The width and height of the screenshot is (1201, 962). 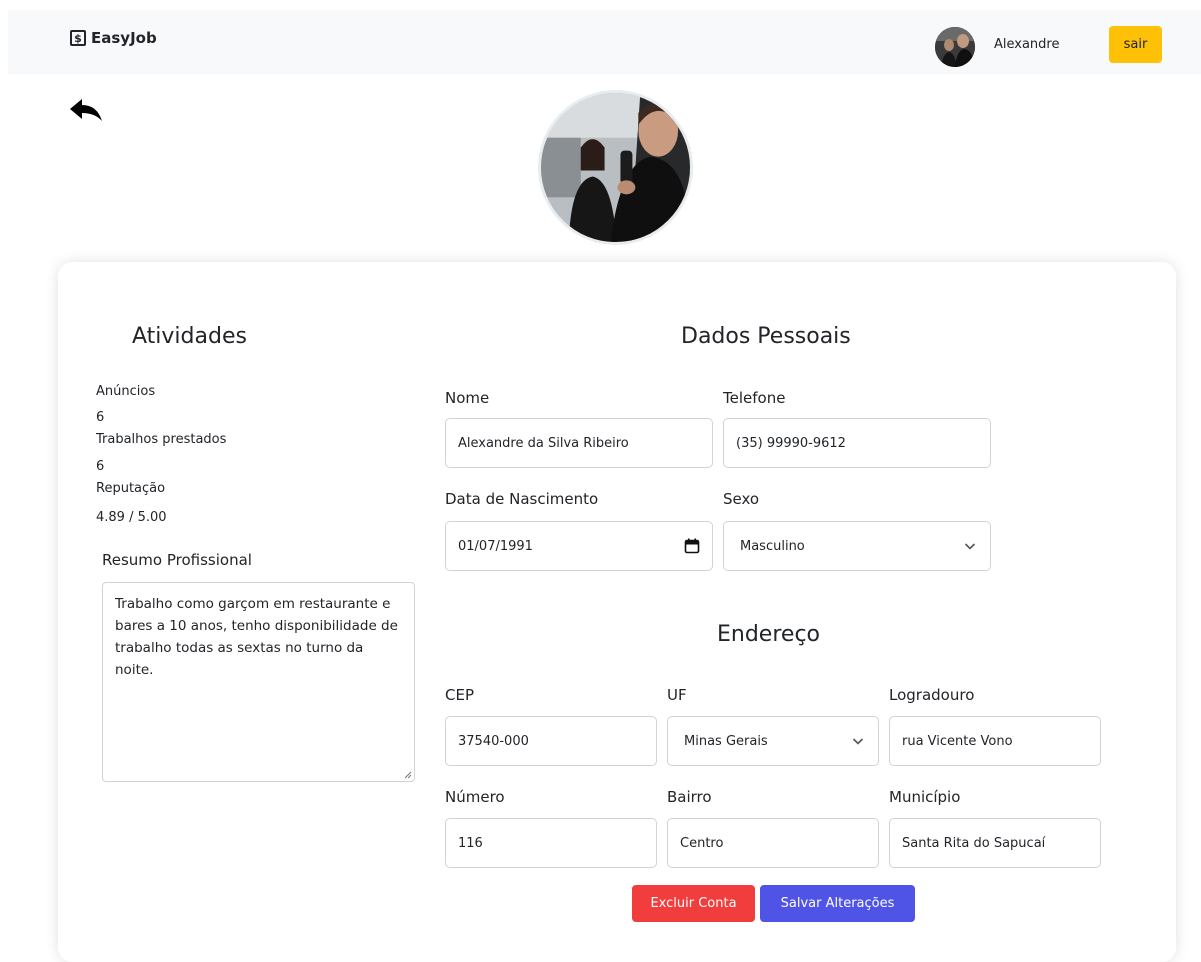 What do you see at coordinates (741, 499) in the screenshot?
I see `sex-label: Sexo` at bounding box center [741, 499].